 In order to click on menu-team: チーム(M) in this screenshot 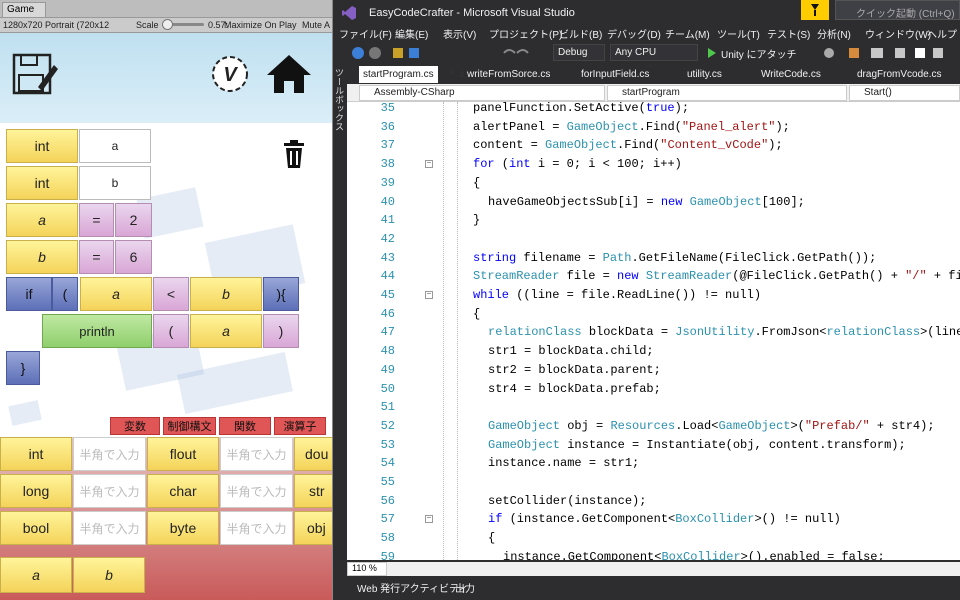, I will do `click(687, 33)`.